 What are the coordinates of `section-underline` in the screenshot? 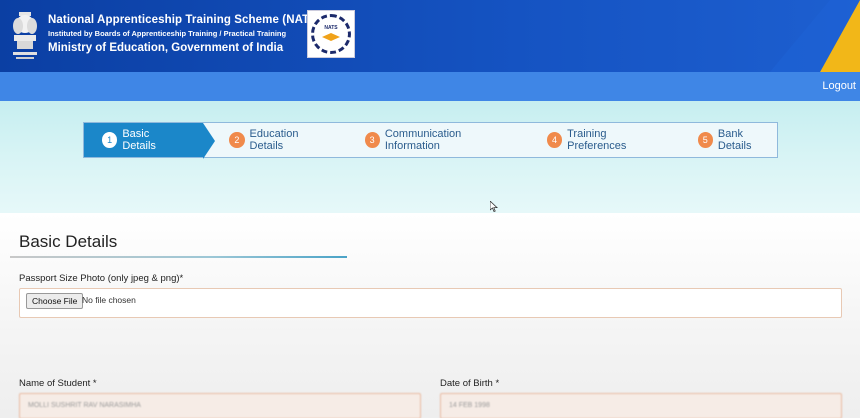 It's located at (178, 257).